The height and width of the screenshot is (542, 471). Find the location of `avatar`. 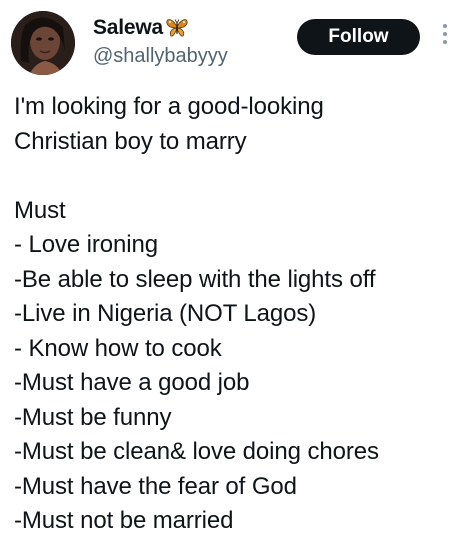

avatar is located at coordinates (43, 43).